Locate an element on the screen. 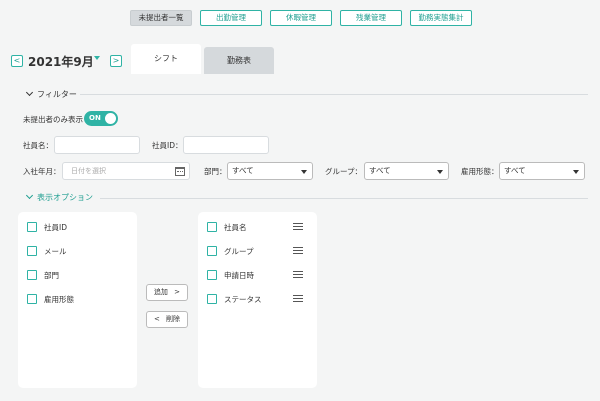  next-month-button: > is located at coordinates (116, 61).